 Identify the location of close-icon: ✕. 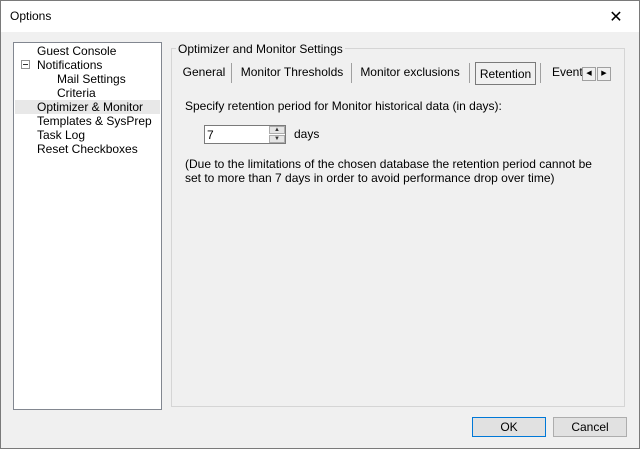
(616, 17).